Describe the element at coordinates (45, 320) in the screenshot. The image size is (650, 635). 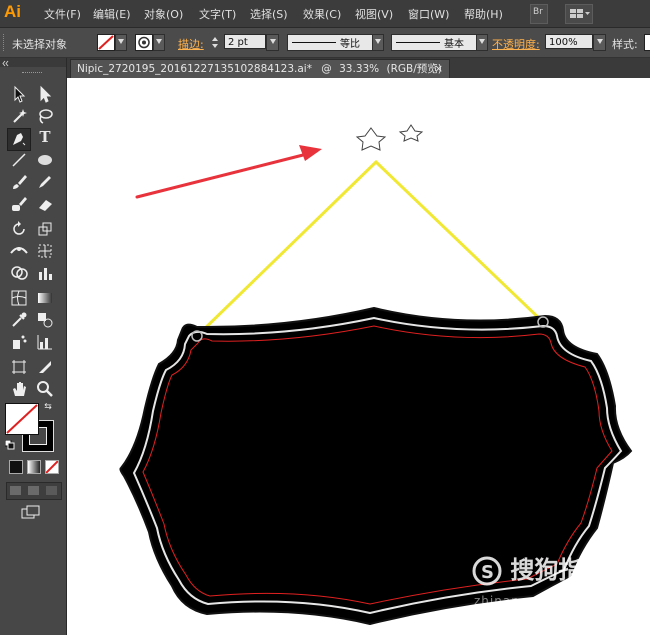
I see `blend-tool-icon` at that location.